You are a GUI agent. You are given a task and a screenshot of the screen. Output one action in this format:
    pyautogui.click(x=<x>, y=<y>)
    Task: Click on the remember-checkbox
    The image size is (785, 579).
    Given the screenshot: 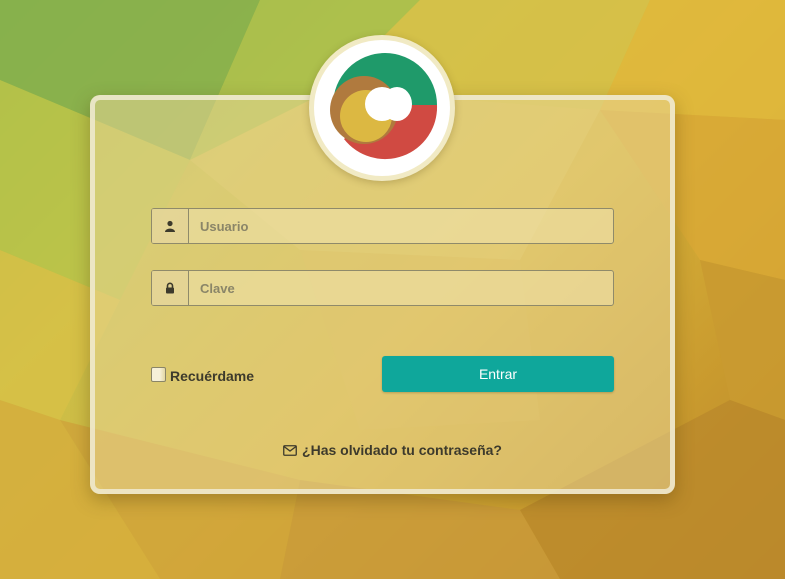 What is the action you would take?
    pyautogui.click(x=158, y=374)
    